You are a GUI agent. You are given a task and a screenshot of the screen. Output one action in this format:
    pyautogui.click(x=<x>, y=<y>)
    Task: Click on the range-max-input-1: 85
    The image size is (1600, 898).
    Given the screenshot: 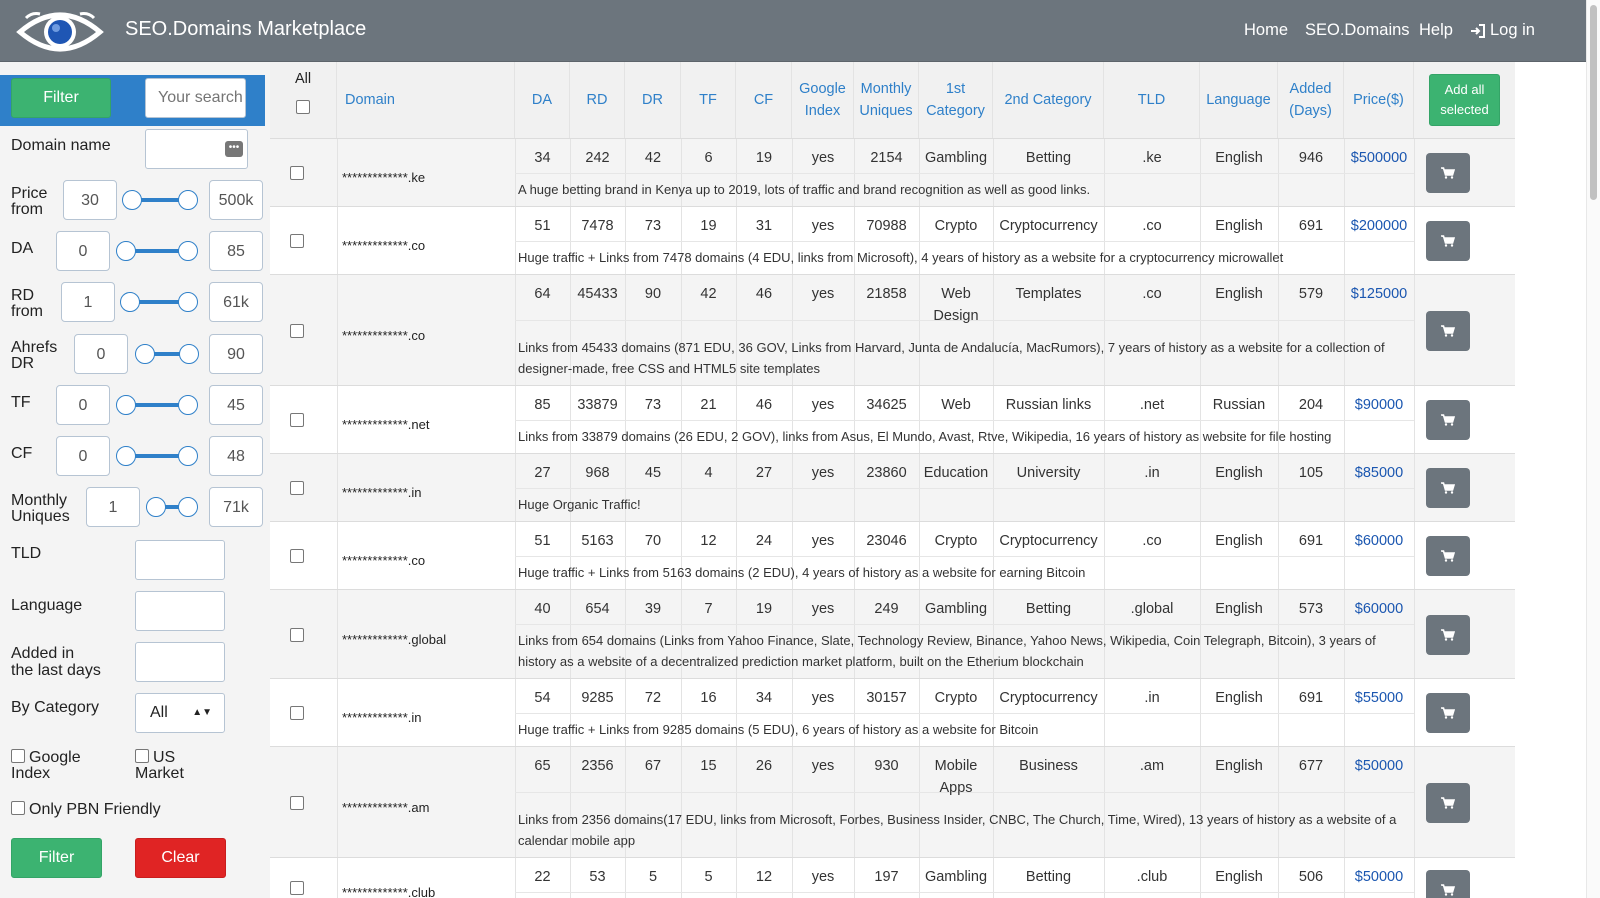 What is the action you would take?
    pyautogui.click(x=236, y=251)
    